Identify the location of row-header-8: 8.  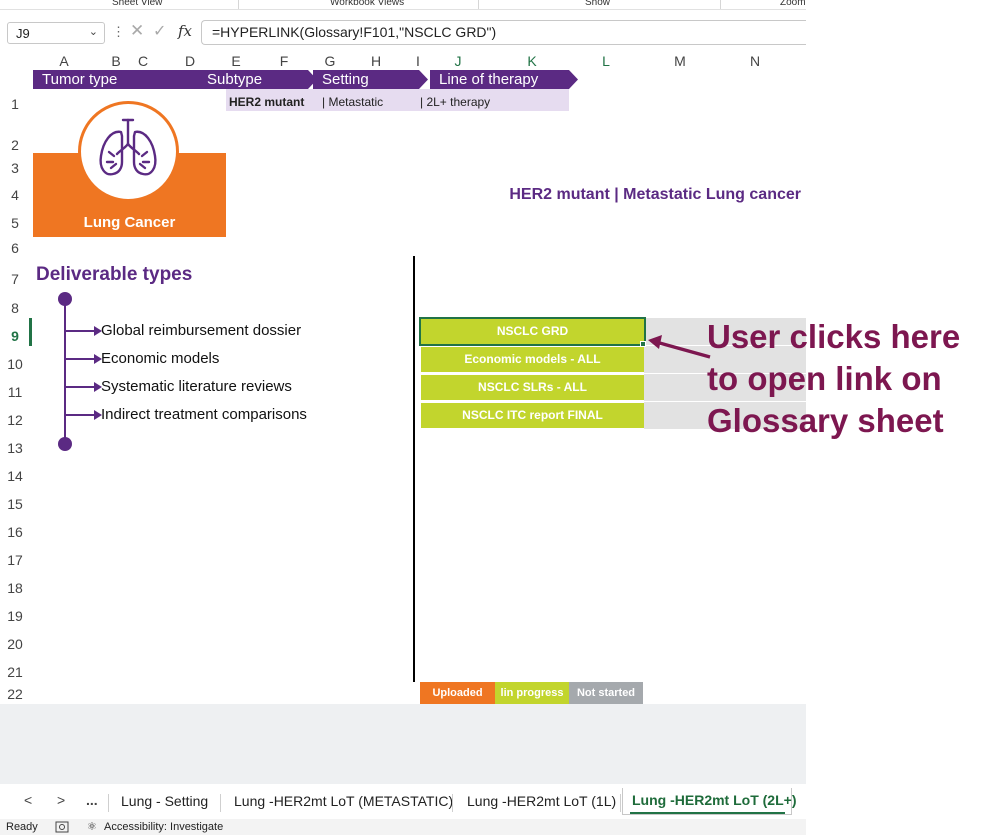
(15, 308).